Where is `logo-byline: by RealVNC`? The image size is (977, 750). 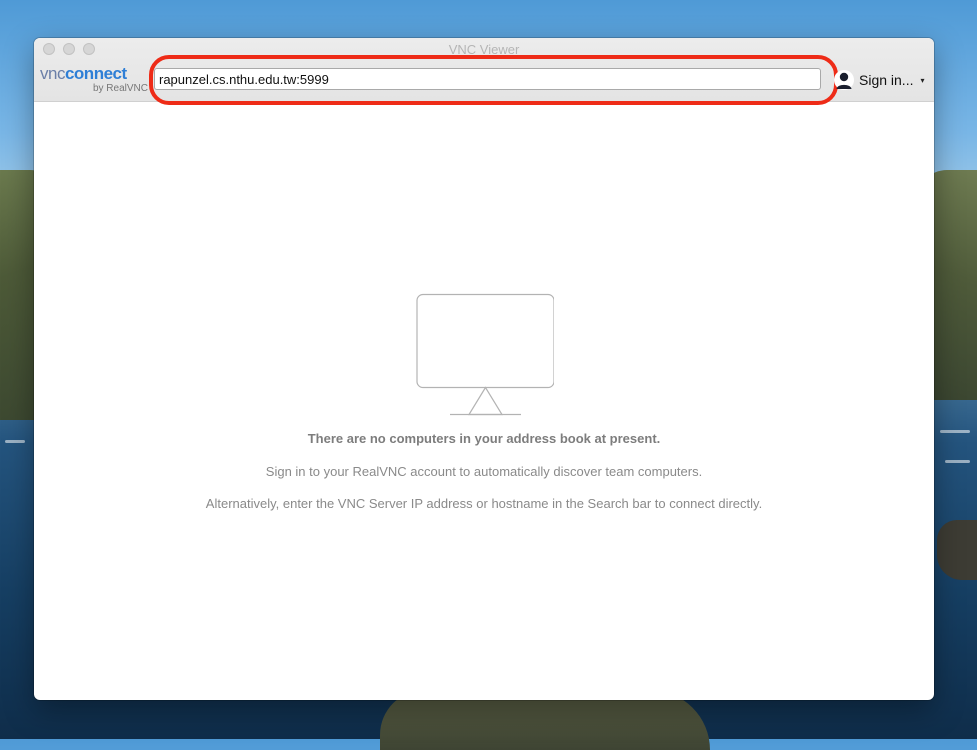
logo-byline: by RealVNC is located at coordinates (120, 88).